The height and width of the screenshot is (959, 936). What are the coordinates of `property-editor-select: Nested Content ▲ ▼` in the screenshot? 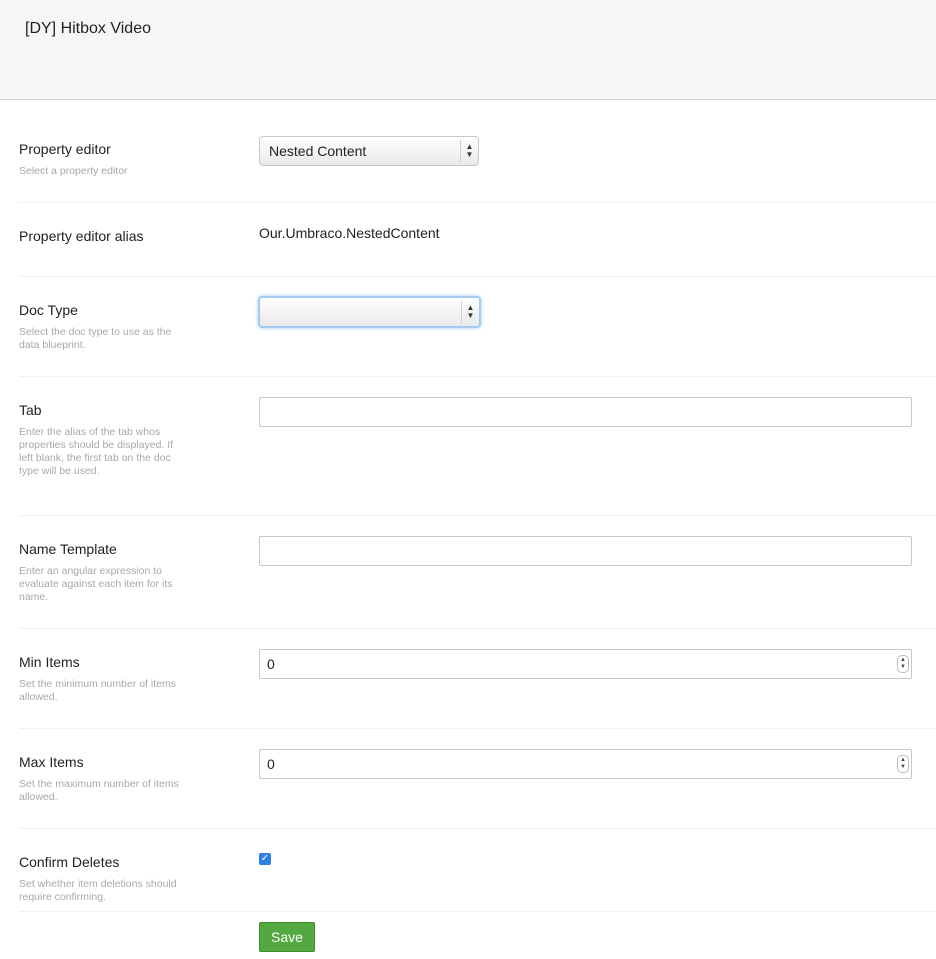 It's located at (369, 151).